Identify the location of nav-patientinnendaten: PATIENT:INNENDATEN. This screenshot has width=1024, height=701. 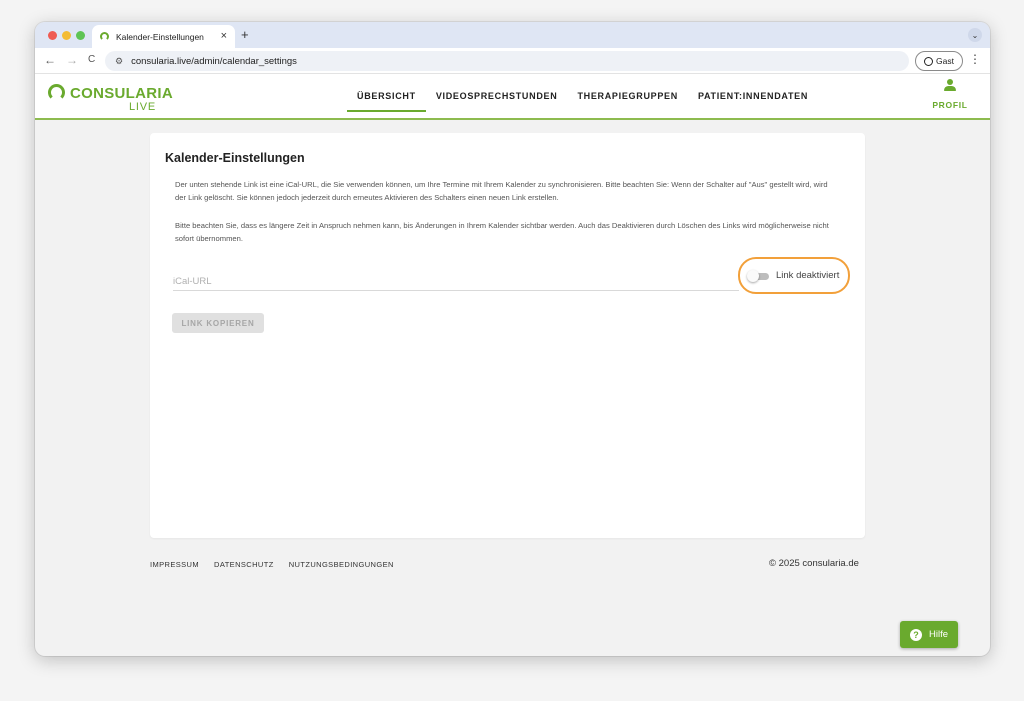
(753, 96).